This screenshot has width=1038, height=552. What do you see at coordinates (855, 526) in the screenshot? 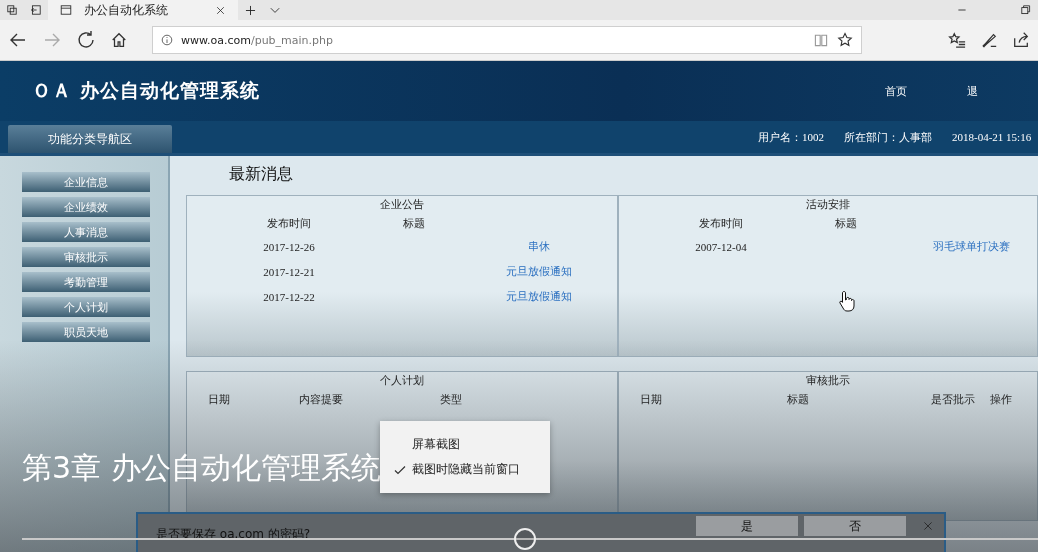
I see `prompt-button: 否` at bounding box center [855, 526].